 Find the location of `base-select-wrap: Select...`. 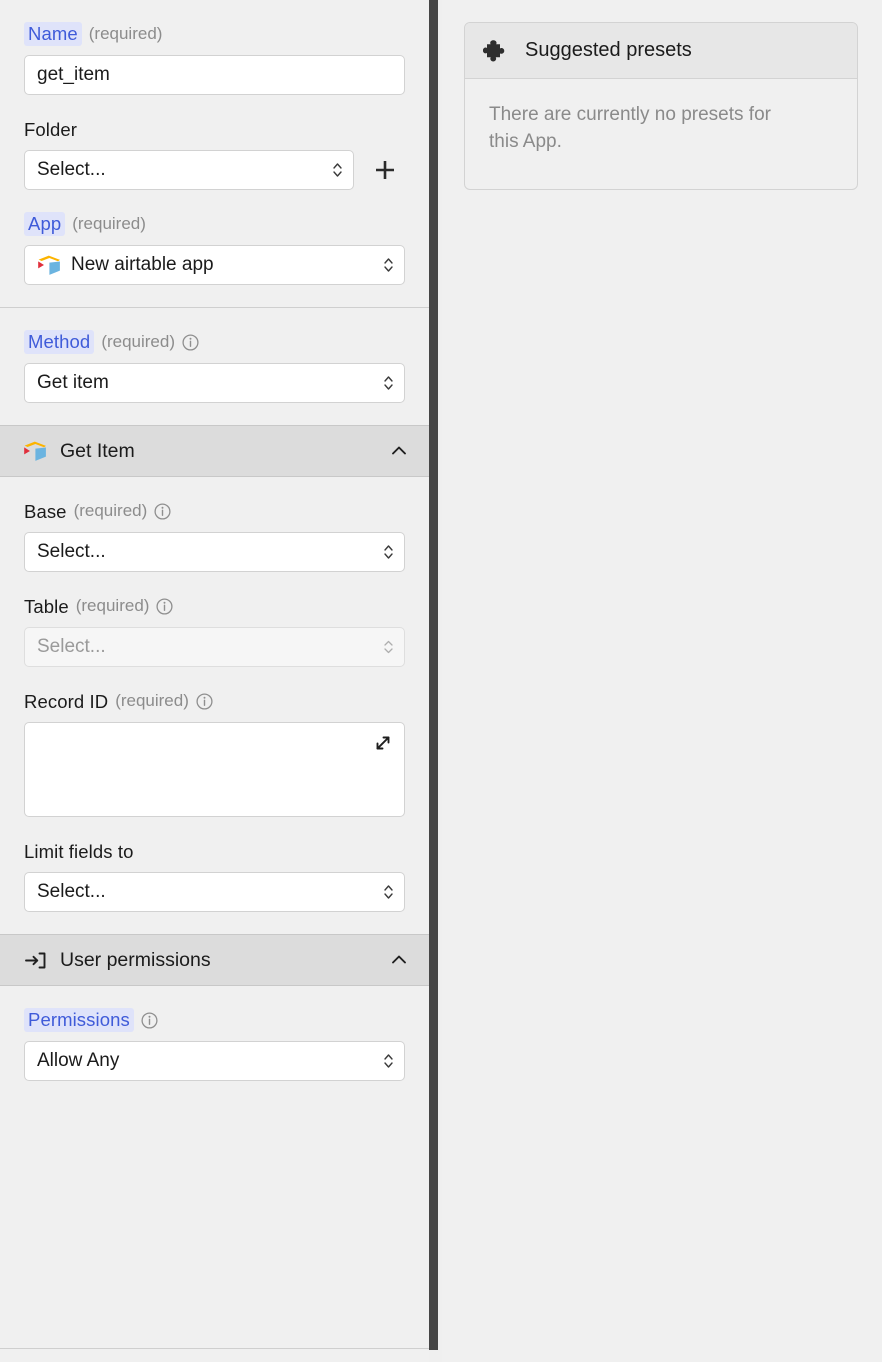

base-select-wrap: Select... is located at coordinates (214, 552).